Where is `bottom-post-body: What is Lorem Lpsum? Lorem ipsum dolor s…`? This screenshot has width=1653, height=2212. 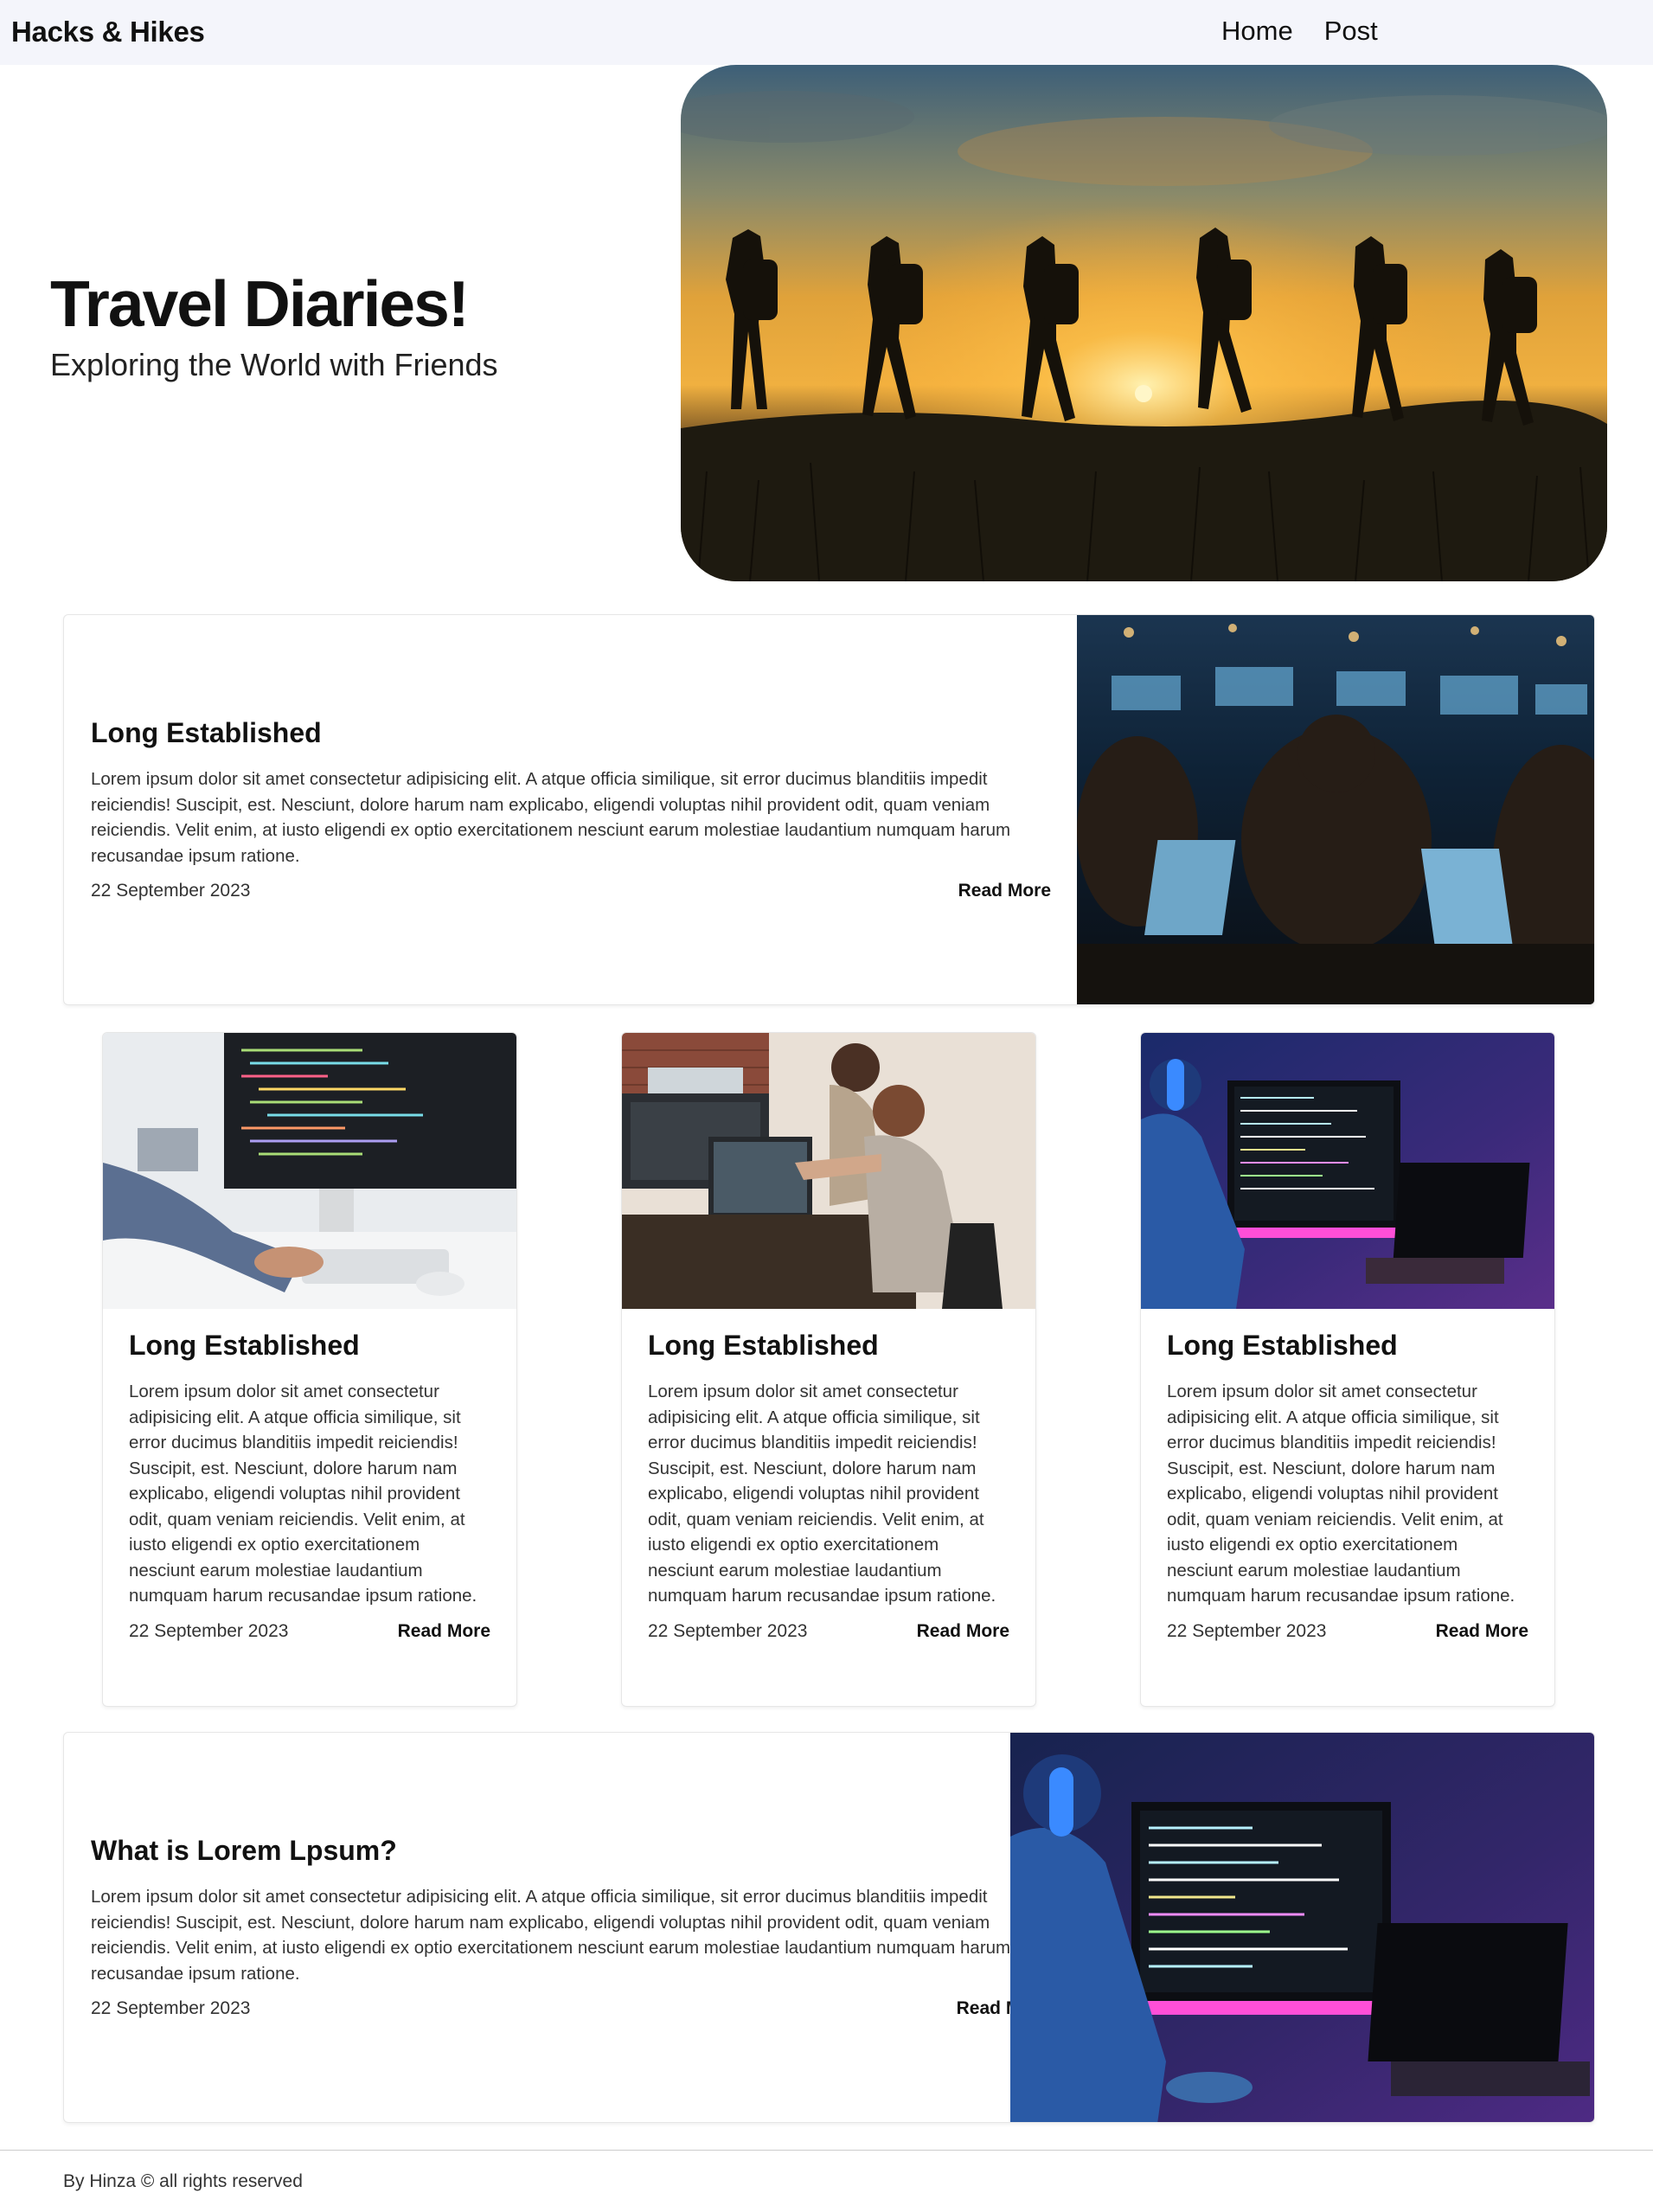
bottom-post-body: What is Lorem Lpsum? Lorem ipsum dolor s… is located at coordinates (570, 1927).